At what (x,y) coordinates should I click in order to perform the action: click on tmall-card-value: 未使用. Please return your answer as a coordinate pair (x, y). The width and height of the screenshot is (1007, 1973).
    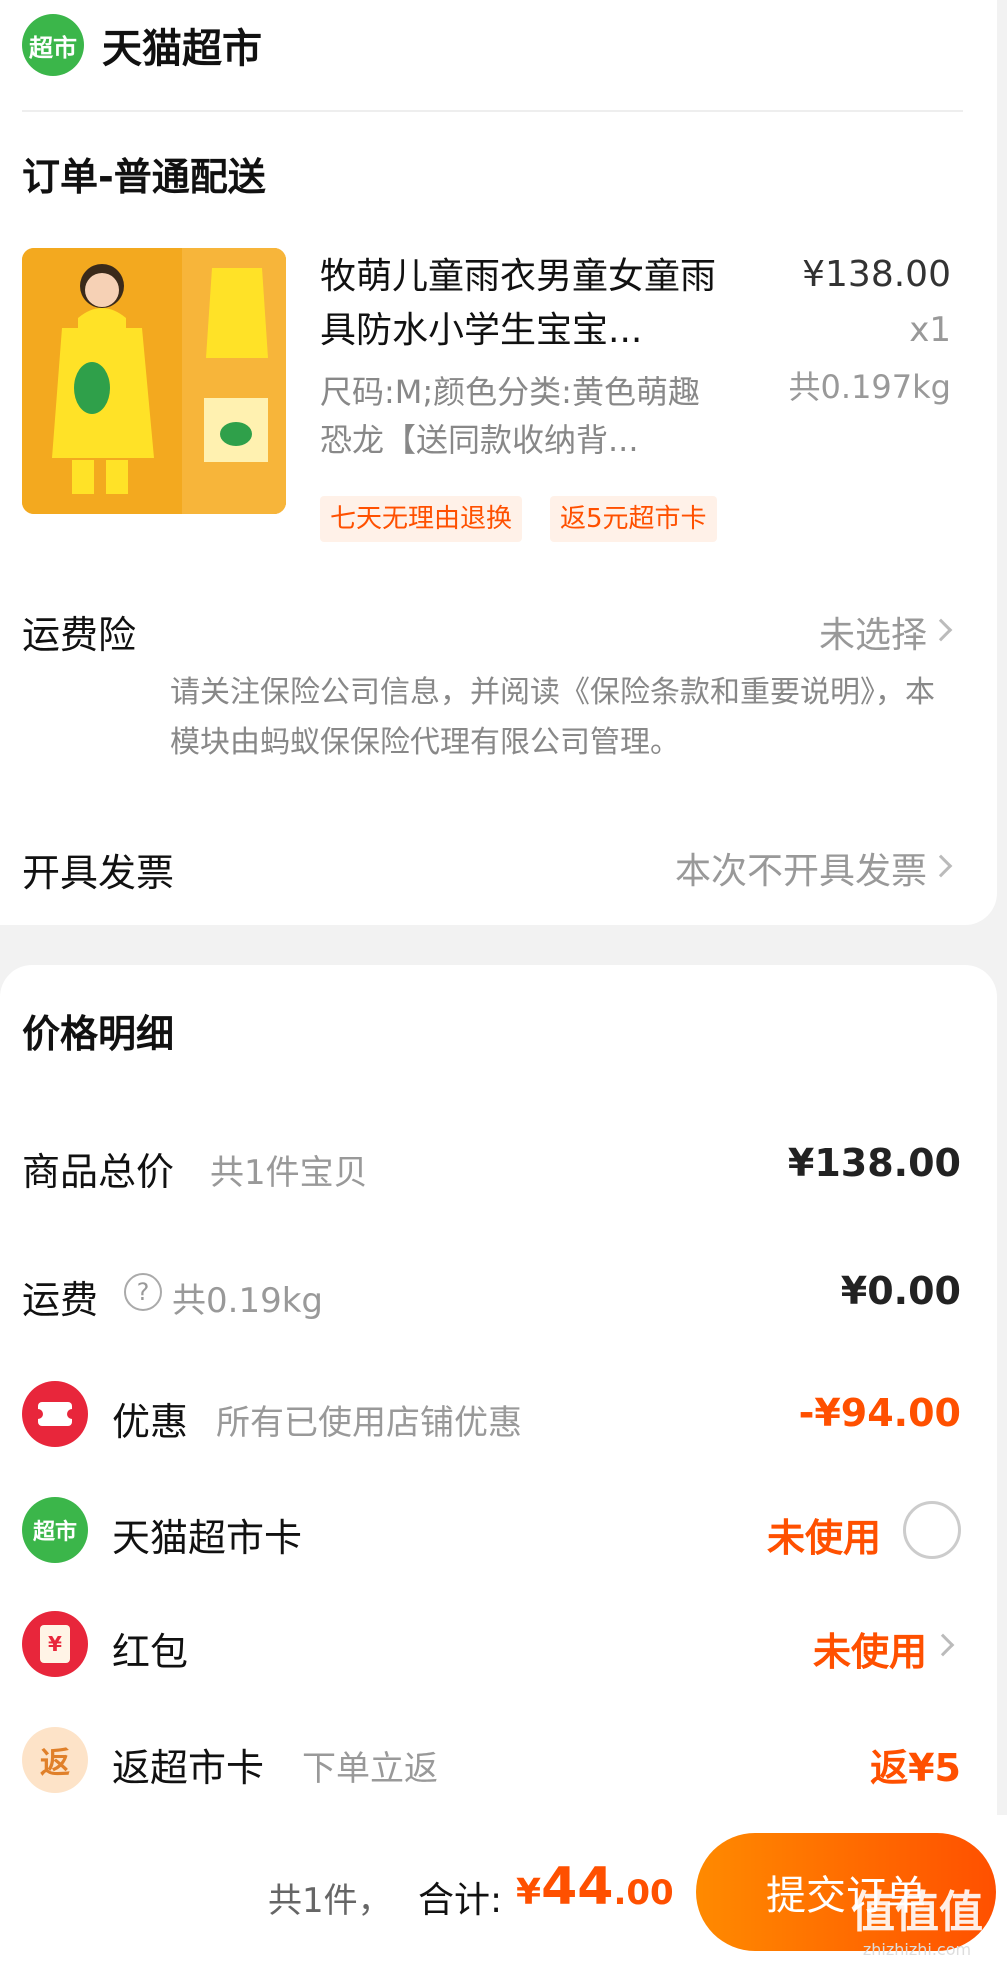
    Looking at the image, I should click on (823, 1538).